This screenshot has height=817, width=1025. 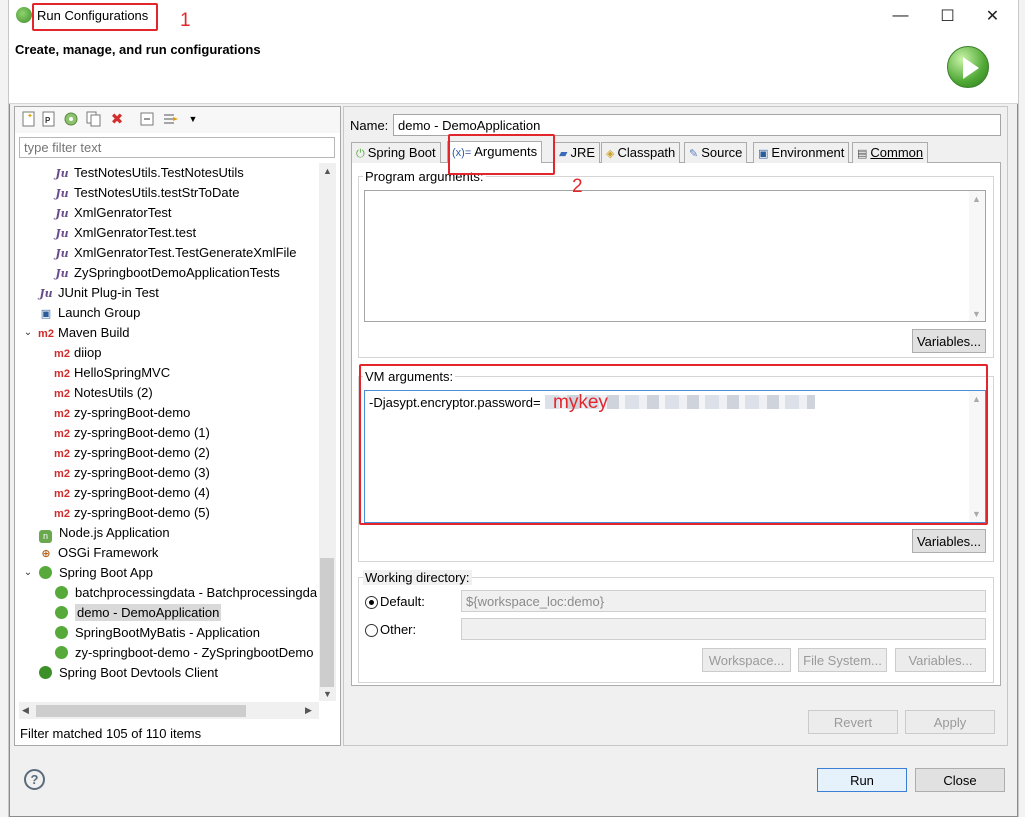 I want to click on tree-item: ⌄ m2 Maven Build, so click(x=77, y=333).